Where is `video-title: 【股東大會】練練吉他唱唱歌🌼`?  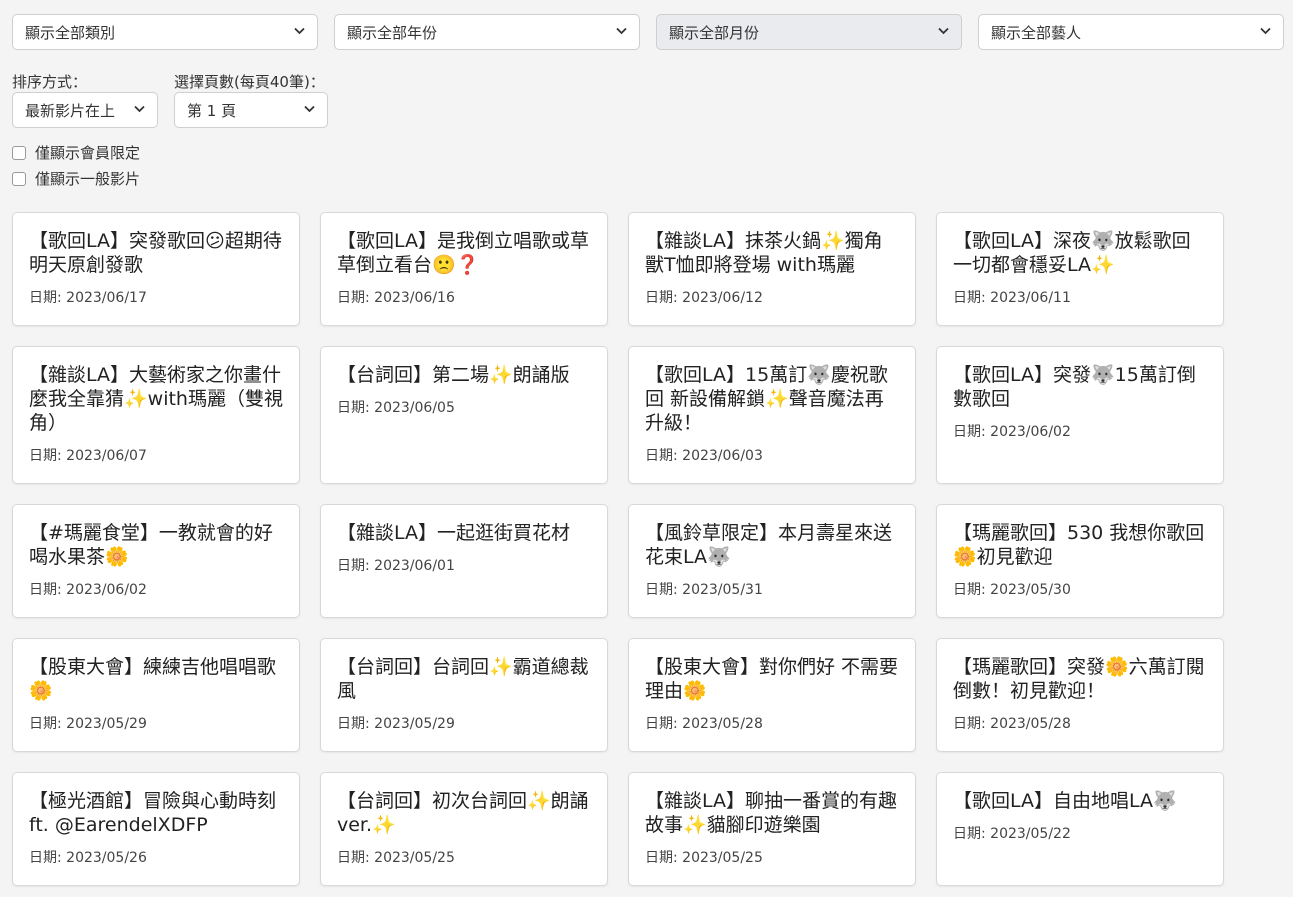 video-title: 【股東大會】練練吉他唱唱歌🌼 is located at coordinates (153, 679).